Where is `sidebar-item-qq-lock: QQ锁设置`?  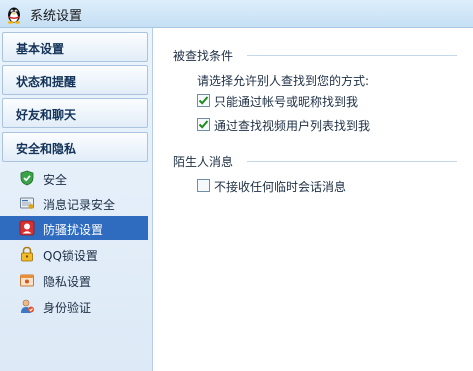 sidebar-item-qq-lock: QQ锁设置 is located at coordinates (74, 254).